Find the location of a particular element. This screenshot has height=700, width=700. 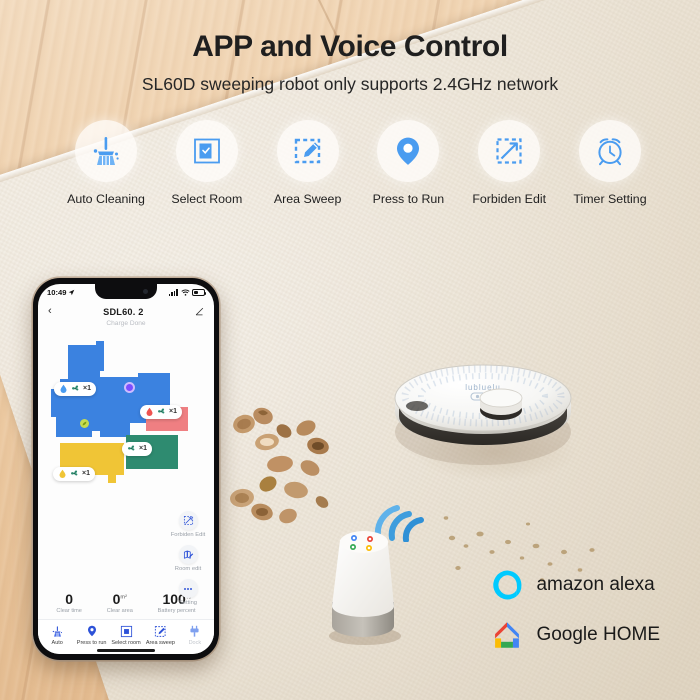

stat-value: 0m² is located at coordinates (119, 598).